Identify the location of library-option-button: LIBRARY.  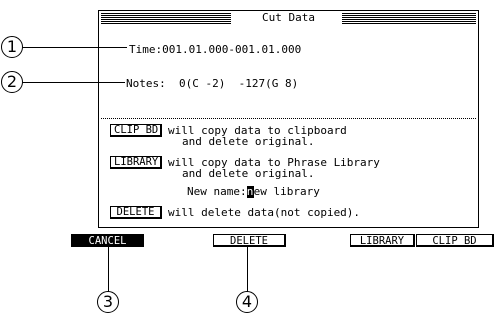
(136, 162).